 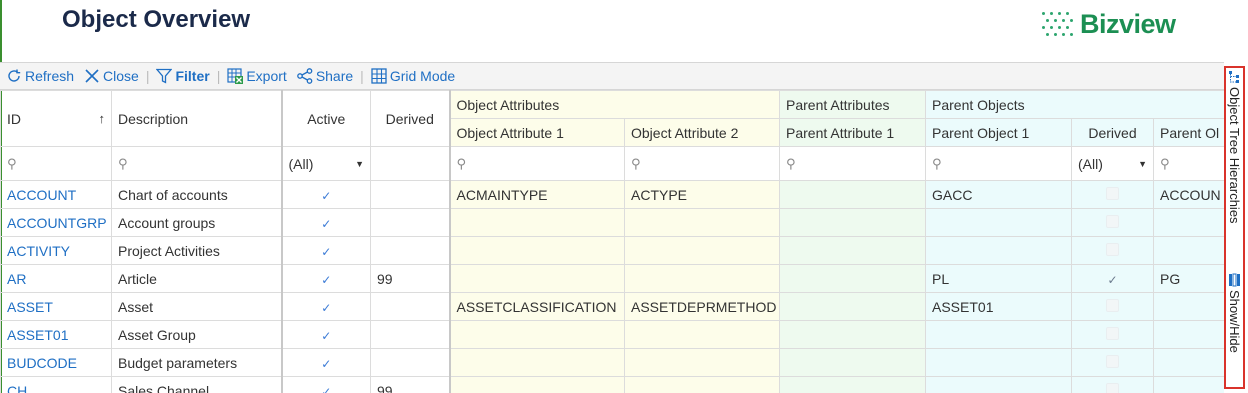 I want to click on column-header-parent-object-2: Parent Ol, so click(x=1188, y=132).